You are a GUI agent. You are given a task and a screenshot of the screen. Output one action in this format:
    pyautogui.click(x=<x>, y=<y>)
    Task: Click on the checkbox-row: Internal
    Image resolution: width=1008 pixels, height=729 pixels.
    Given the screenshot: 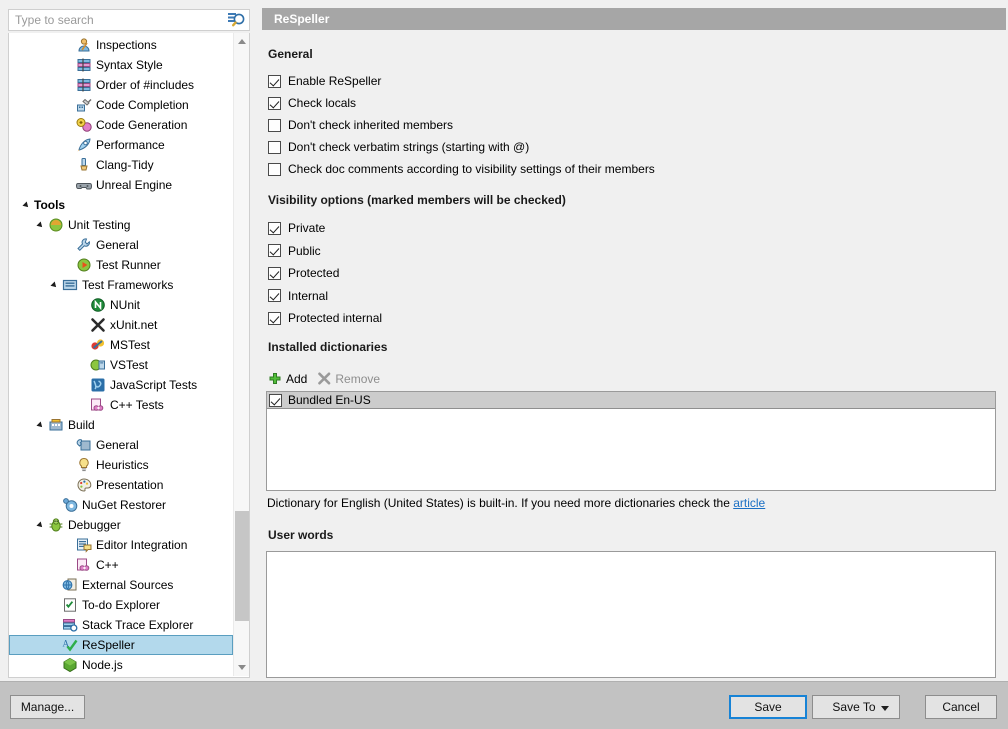 What is the action you would take?
    pyautogui.click(x=298, y=296)
    